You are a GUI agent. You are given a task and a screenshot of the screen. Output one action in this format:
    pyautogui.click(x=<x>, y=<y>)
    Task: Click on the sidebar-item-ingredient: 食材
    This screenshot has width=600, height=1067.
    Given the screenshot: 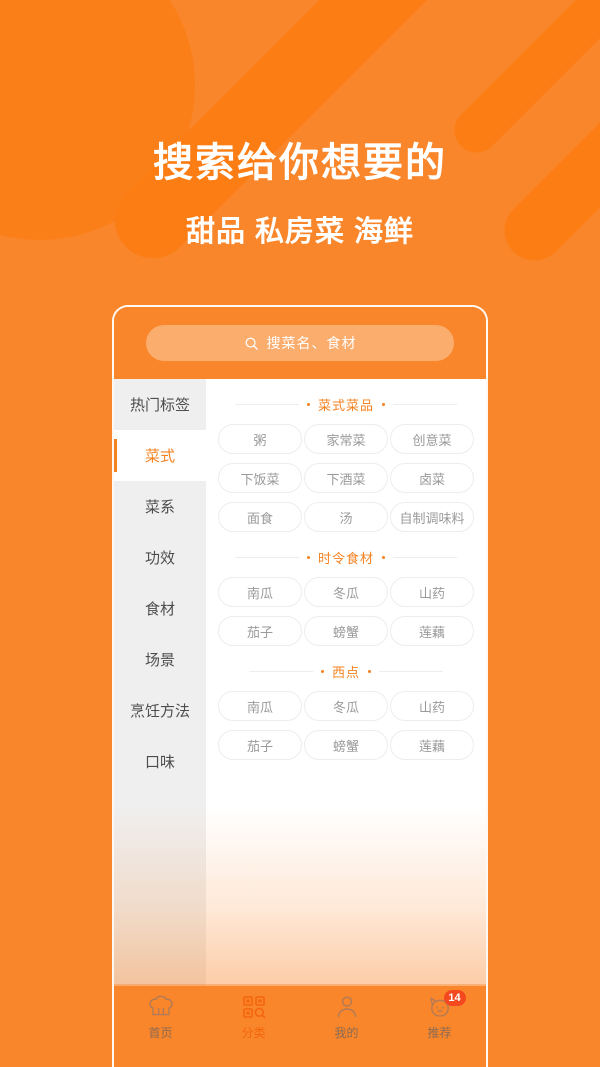 What is the action you would take?
    pyautogui.click(x=160, y=608)
    